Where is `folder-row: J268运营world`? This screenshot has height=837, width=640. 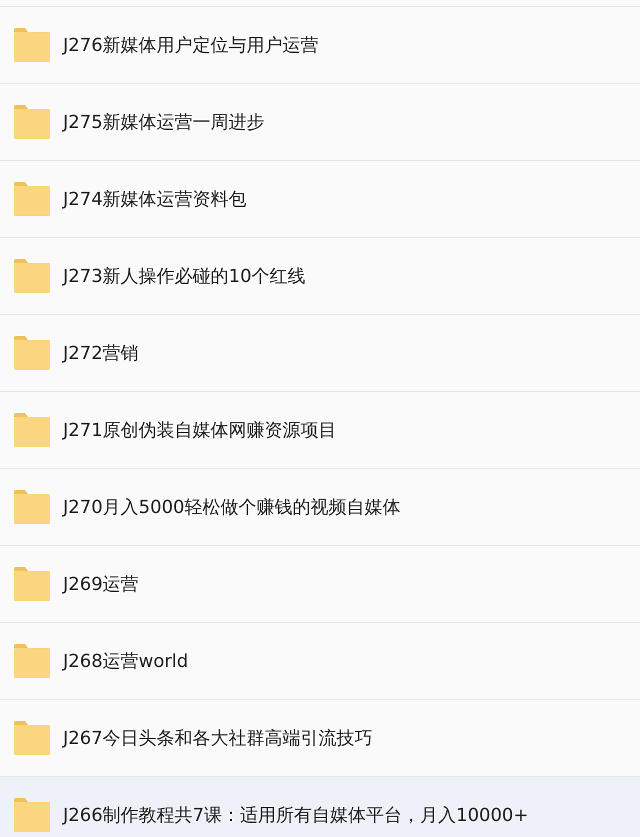
folder-row: J268运营world is located at coordinates (320, 661).